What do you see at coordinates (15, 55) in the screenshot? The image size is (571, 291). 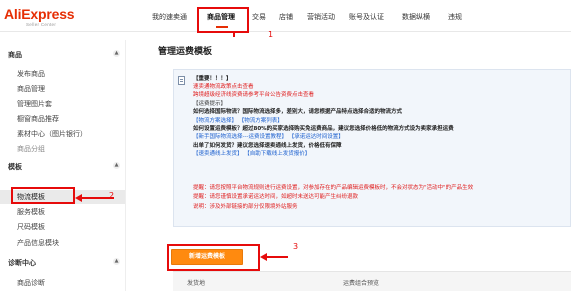 I see `sidebar-section-products: 商品` at bounding box center [15, 55].